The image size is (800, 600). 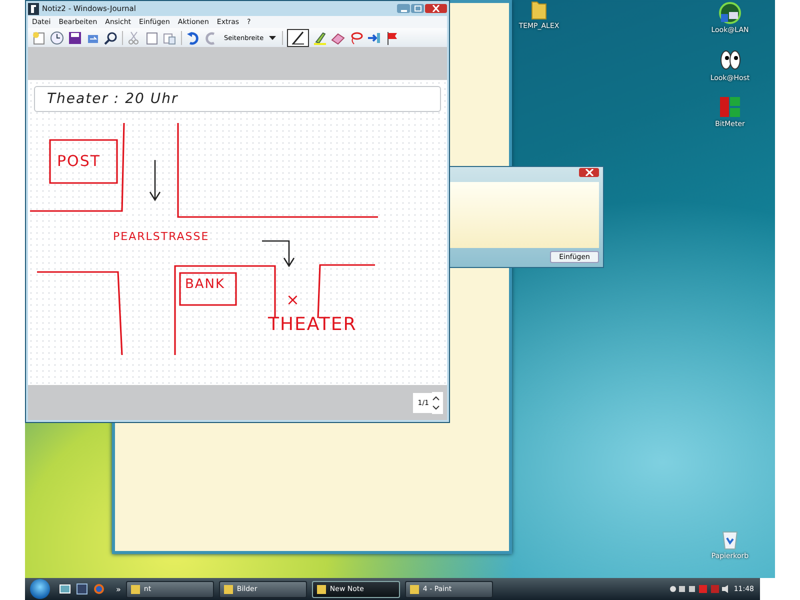 What do you see at coordinates (75, 37) in the screenshot?
I see `save-icon` at bounding box center [75, 37].